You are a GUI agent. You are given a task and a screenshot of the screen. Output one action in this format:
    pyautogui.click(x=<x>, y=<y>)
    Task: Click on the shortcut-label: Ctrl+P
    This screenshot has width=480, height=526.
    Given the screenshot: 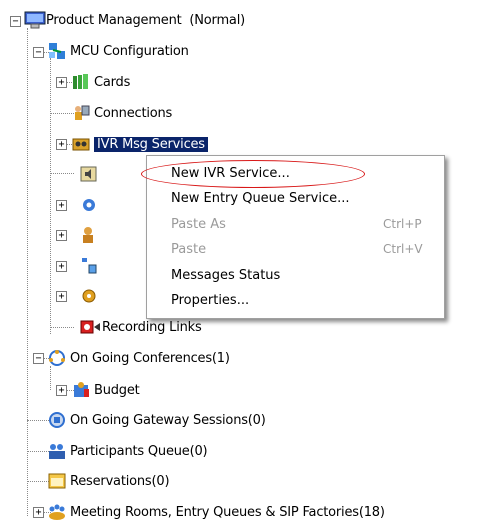 What is the action you would take?
    pyautogui.click(x=402, y=224)
    